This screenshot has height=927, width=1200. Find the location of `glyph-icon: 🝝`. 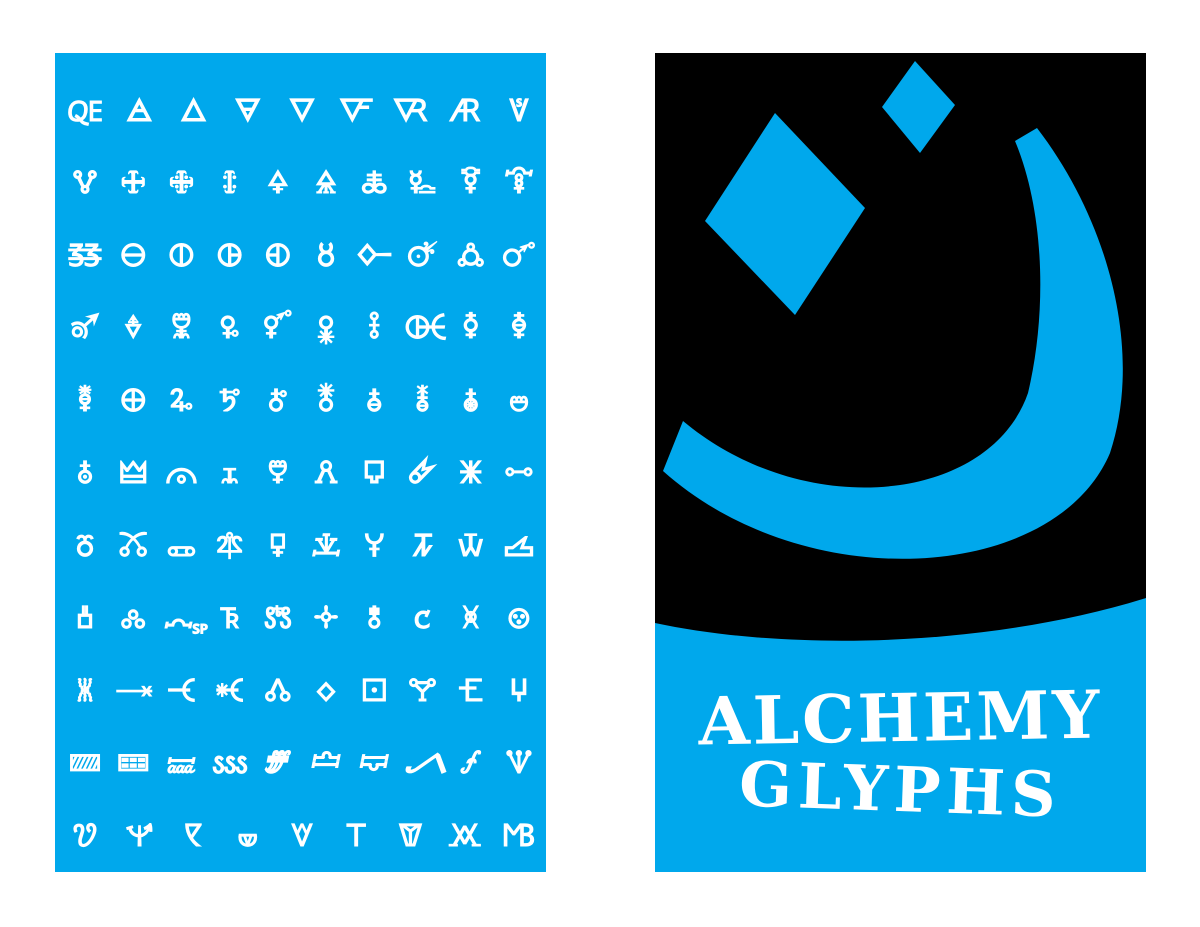

glyph-icon: 🝝 is located at coordinates (278, 763).